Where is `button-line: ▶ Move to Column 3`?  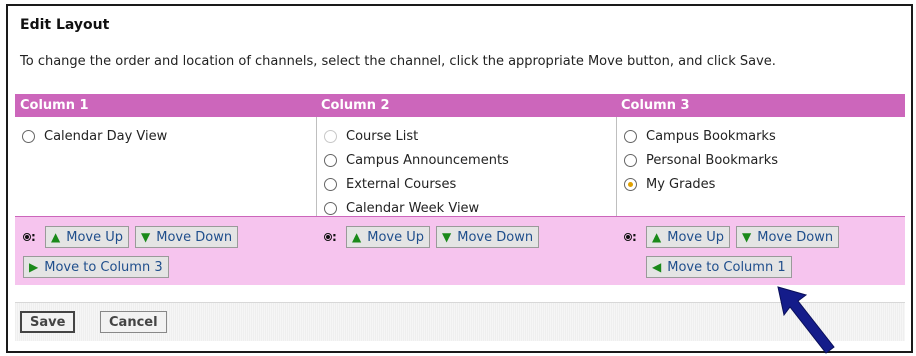
button-line: ▶ Move to Column 3 is located at coordinates (169, 267).